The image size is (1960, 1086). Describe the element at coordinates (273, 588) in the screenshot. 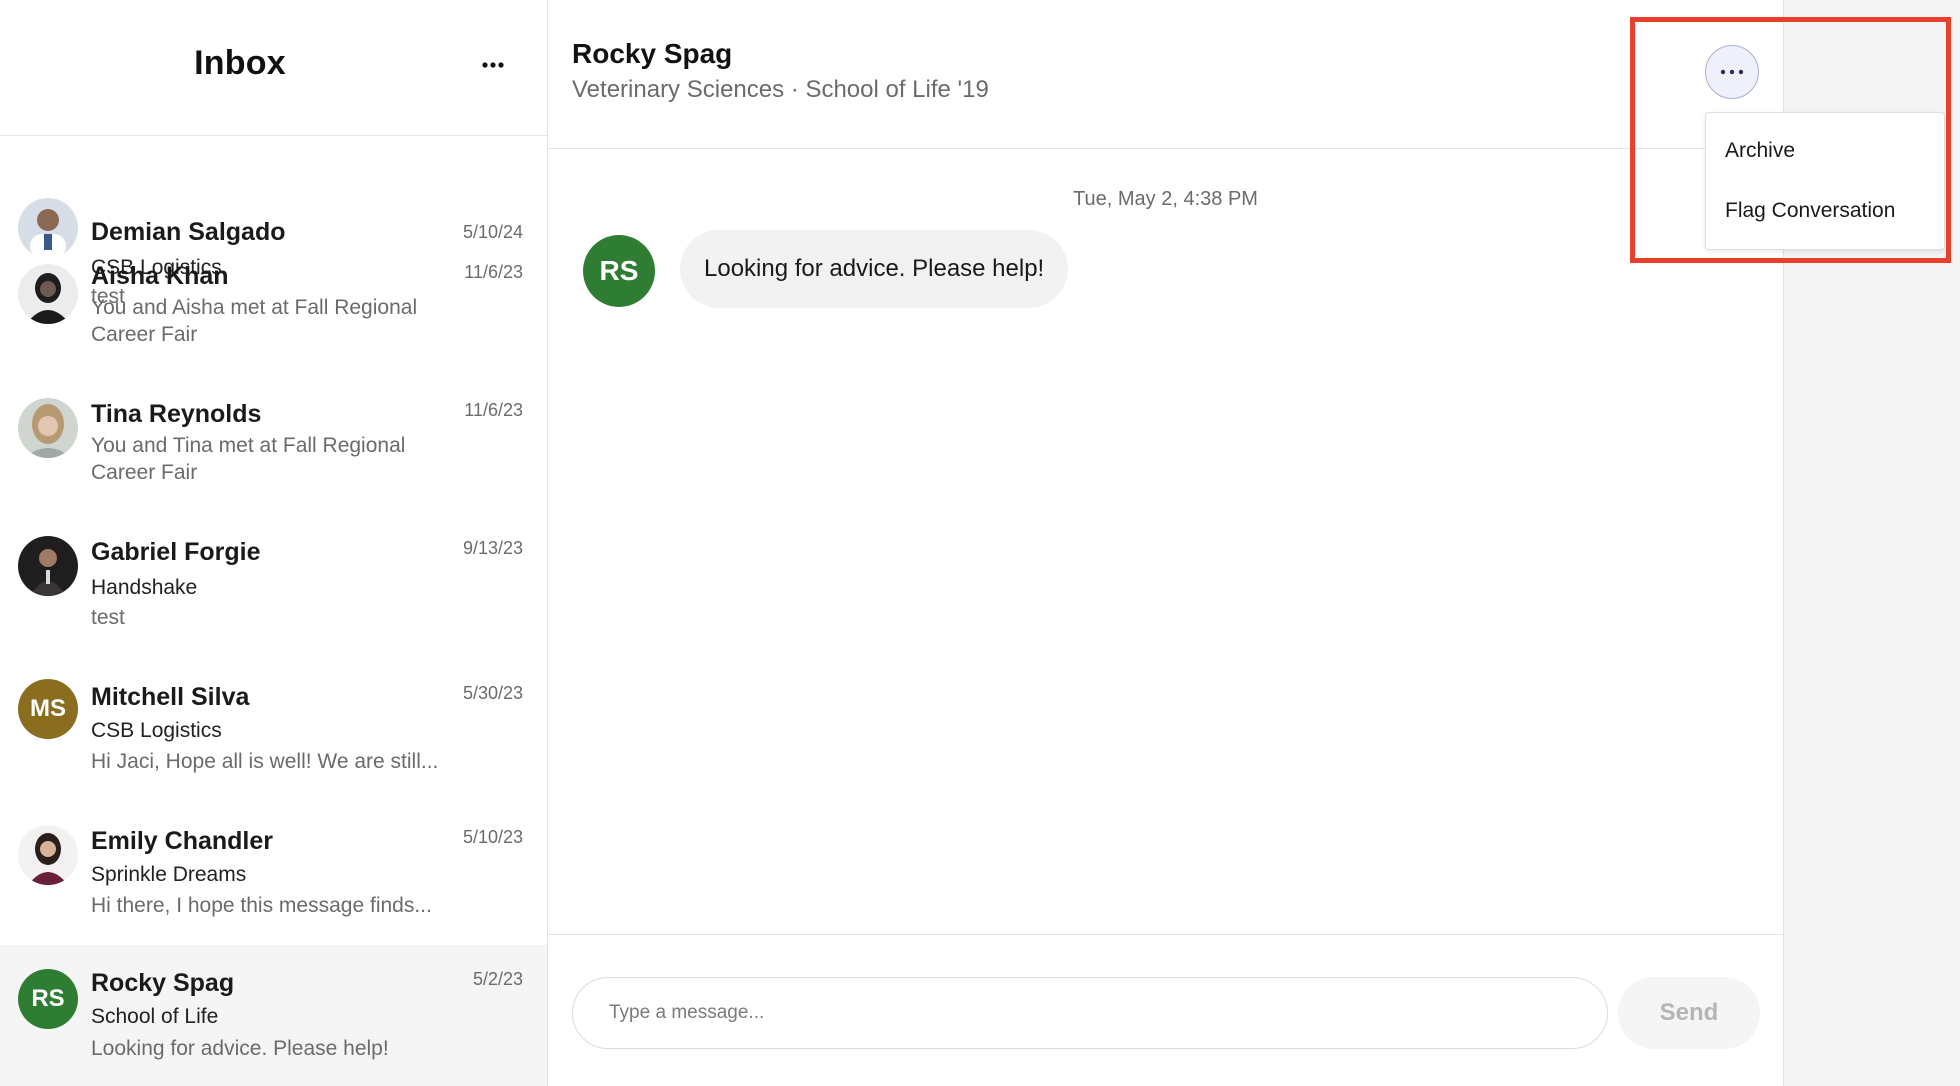

I see `conversation-item: Gabriel Forgie 9/13/23 Handshake test` at that location.